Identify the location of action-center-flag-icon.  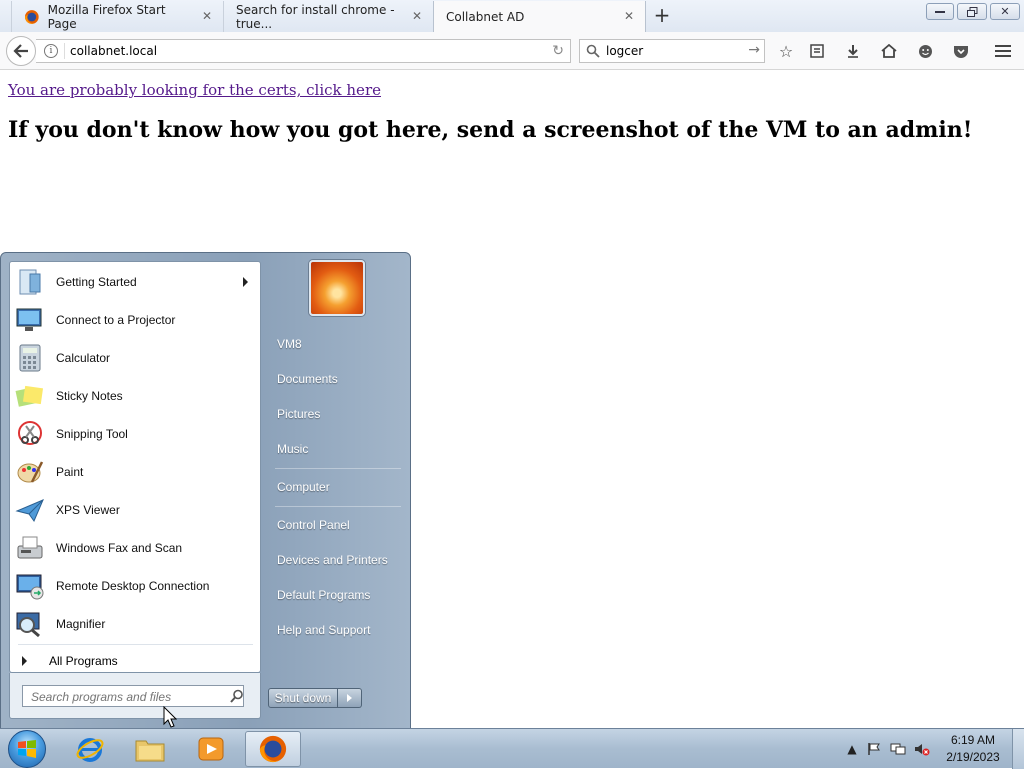
(874, 749).